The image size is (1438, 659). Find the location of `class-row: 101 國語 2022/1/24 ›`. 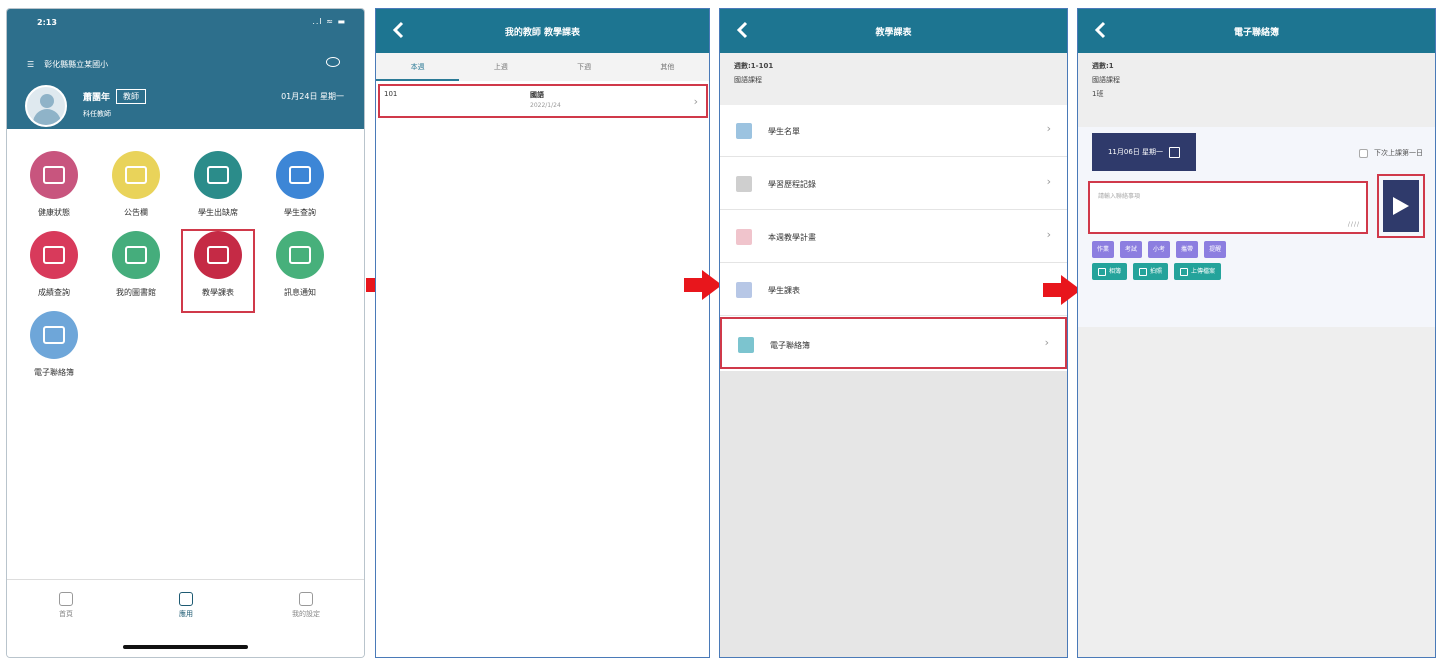

class-row: 101 國語 2022/1/24 › is located at coordinates (543, 101).